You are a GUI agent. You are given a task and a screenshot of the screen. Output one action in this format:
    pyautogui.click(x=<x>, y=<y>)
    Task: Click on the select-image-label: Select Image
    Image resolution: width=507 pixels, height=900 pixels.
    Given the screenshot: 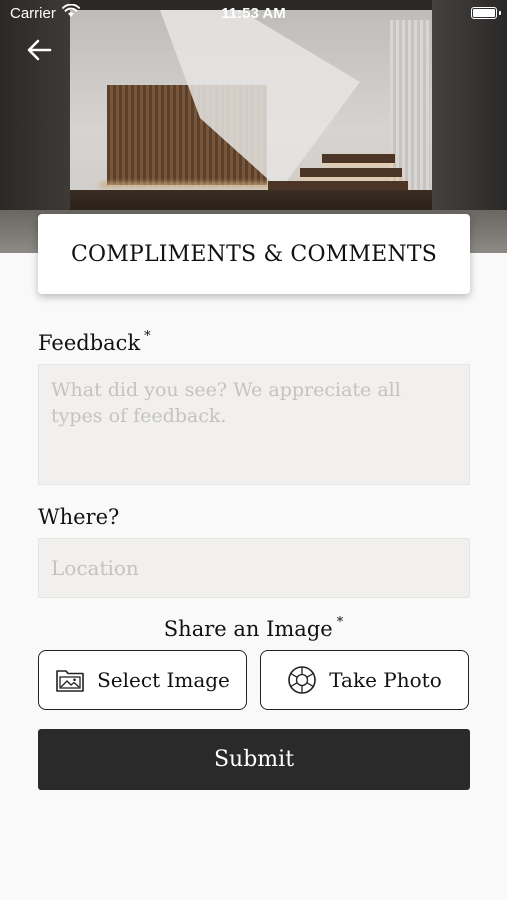 What is the action you would take?
    pyautogui.click(x=163, y=680)
    